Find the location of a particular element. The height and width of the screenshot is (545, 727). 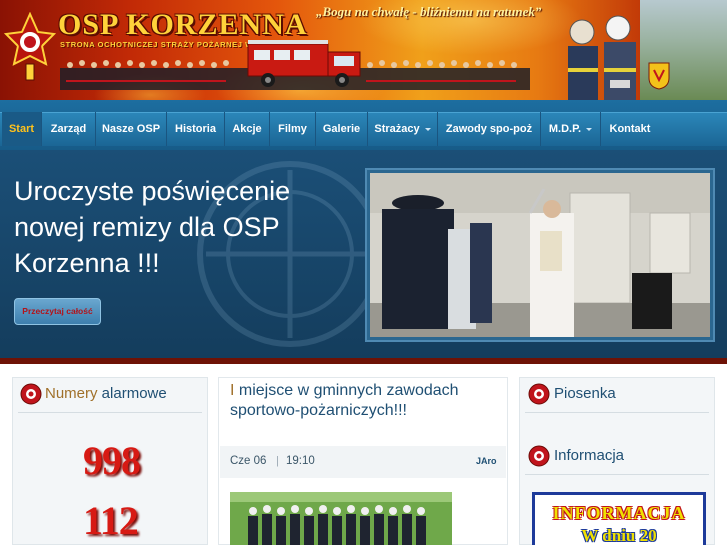

article-date: Cze 06 is located at coordinates (248, 461).